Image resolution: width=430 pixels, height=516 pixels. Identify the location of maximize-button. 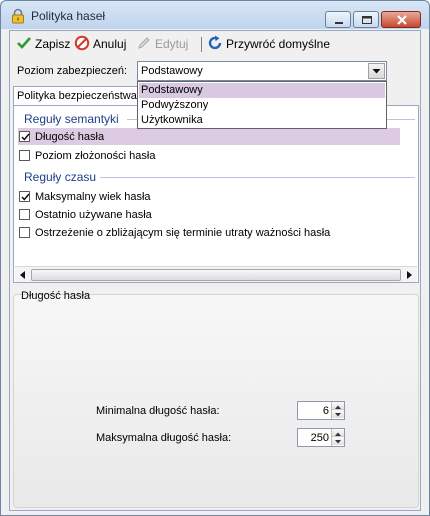
(366, 19).